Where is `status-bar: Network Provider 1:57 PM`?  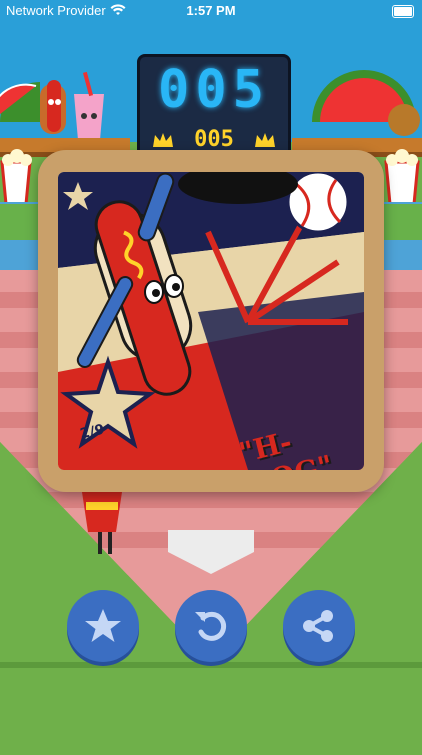
status-bar: Network Provider 1:57 PM is located at coordinates (211, 11).